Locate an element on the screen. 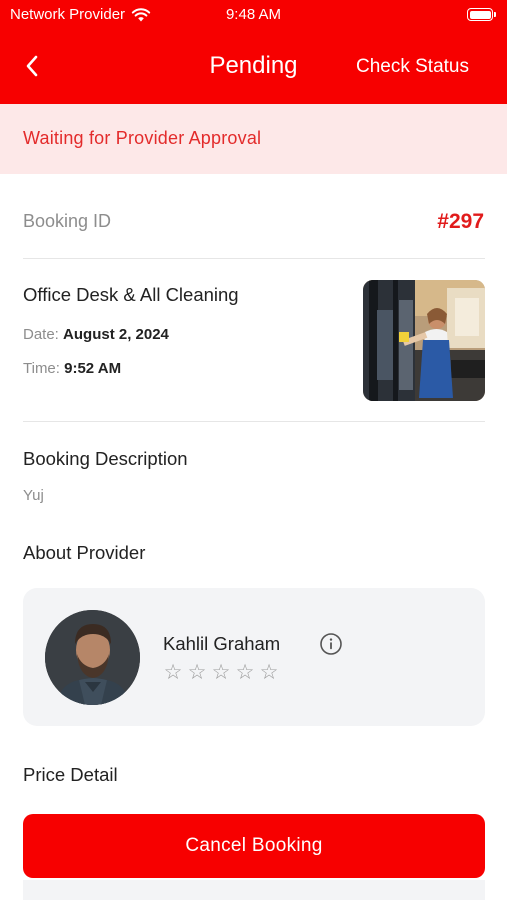 The image size is (507, 900). time-label: Time: is located at coordinates (41, 368).